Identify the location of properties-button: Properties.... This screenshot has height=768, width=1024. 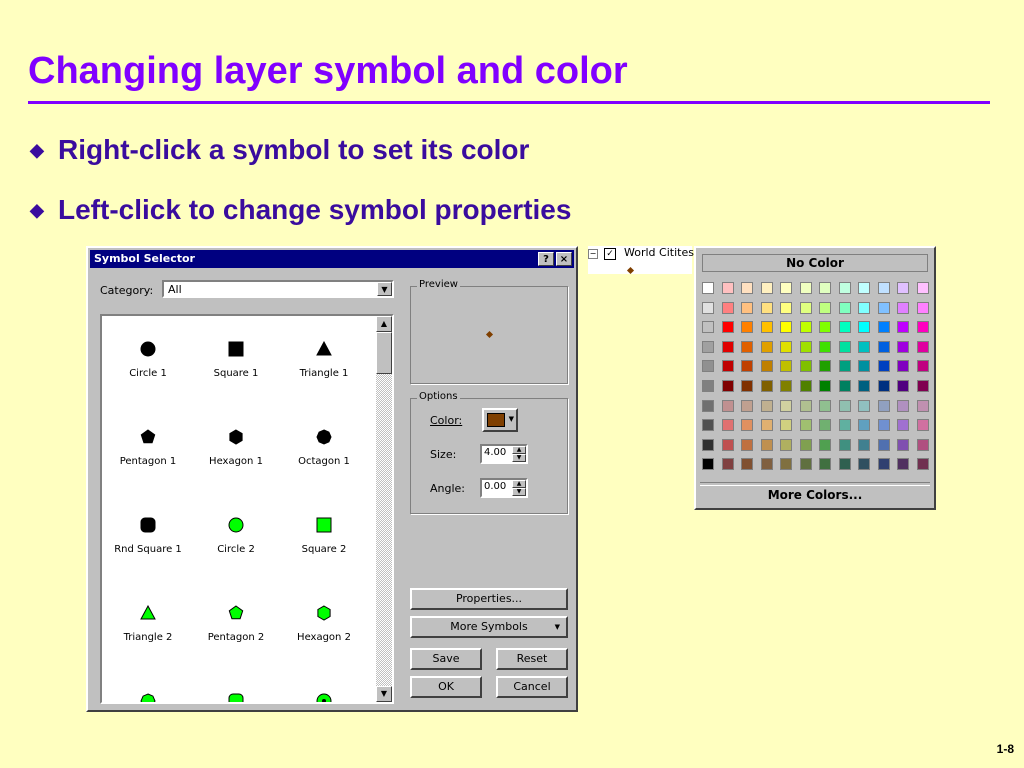
(489, 599).